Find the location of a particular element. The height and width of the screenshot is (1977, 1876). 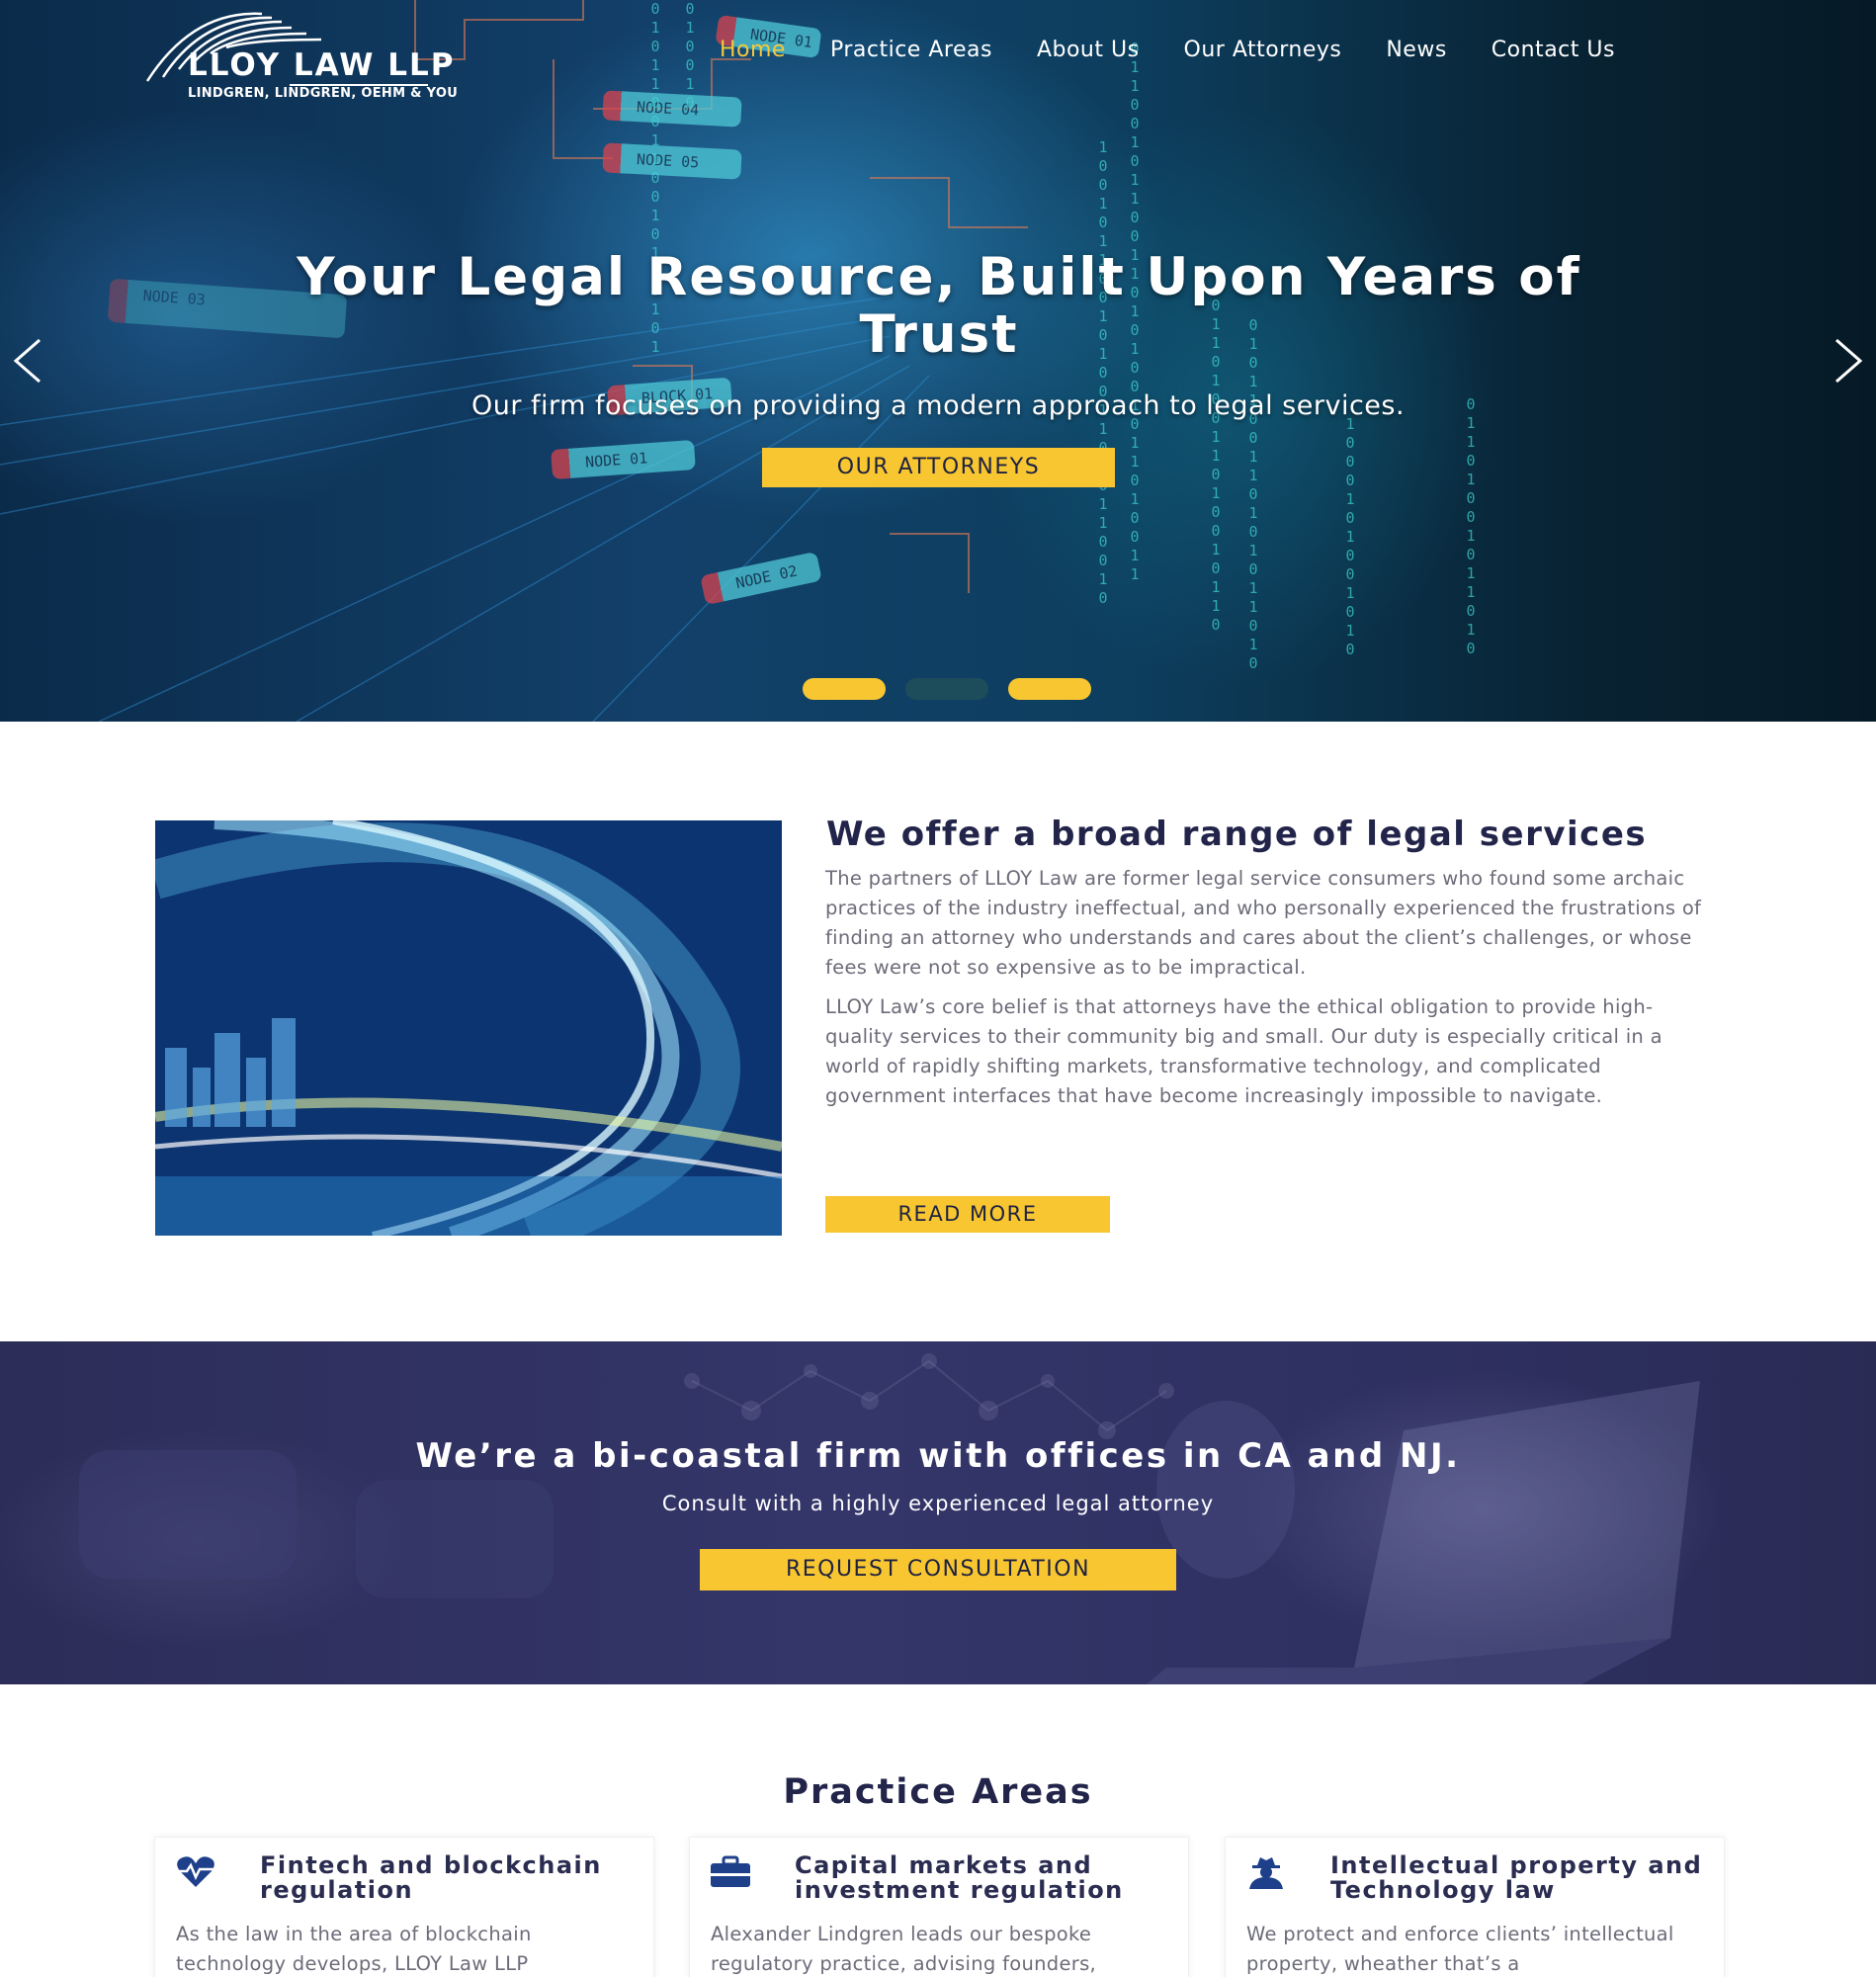

practice-areas-title: Practice Areas is located at coordinates (938, 1792).